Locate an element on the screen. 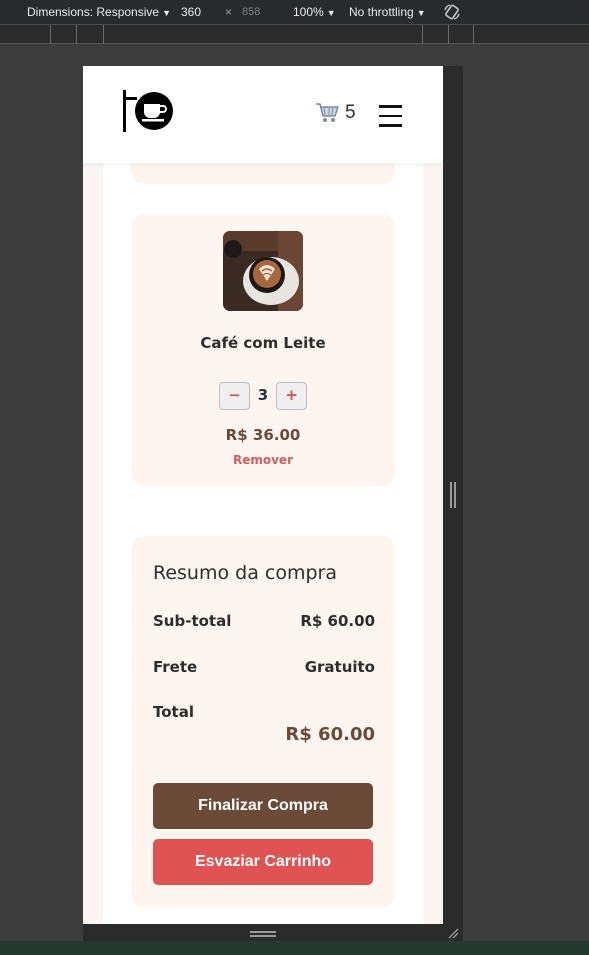 This screenshot has height=955, width=589. subtotal-label: Sub-total is located at coordinates (192, 621).